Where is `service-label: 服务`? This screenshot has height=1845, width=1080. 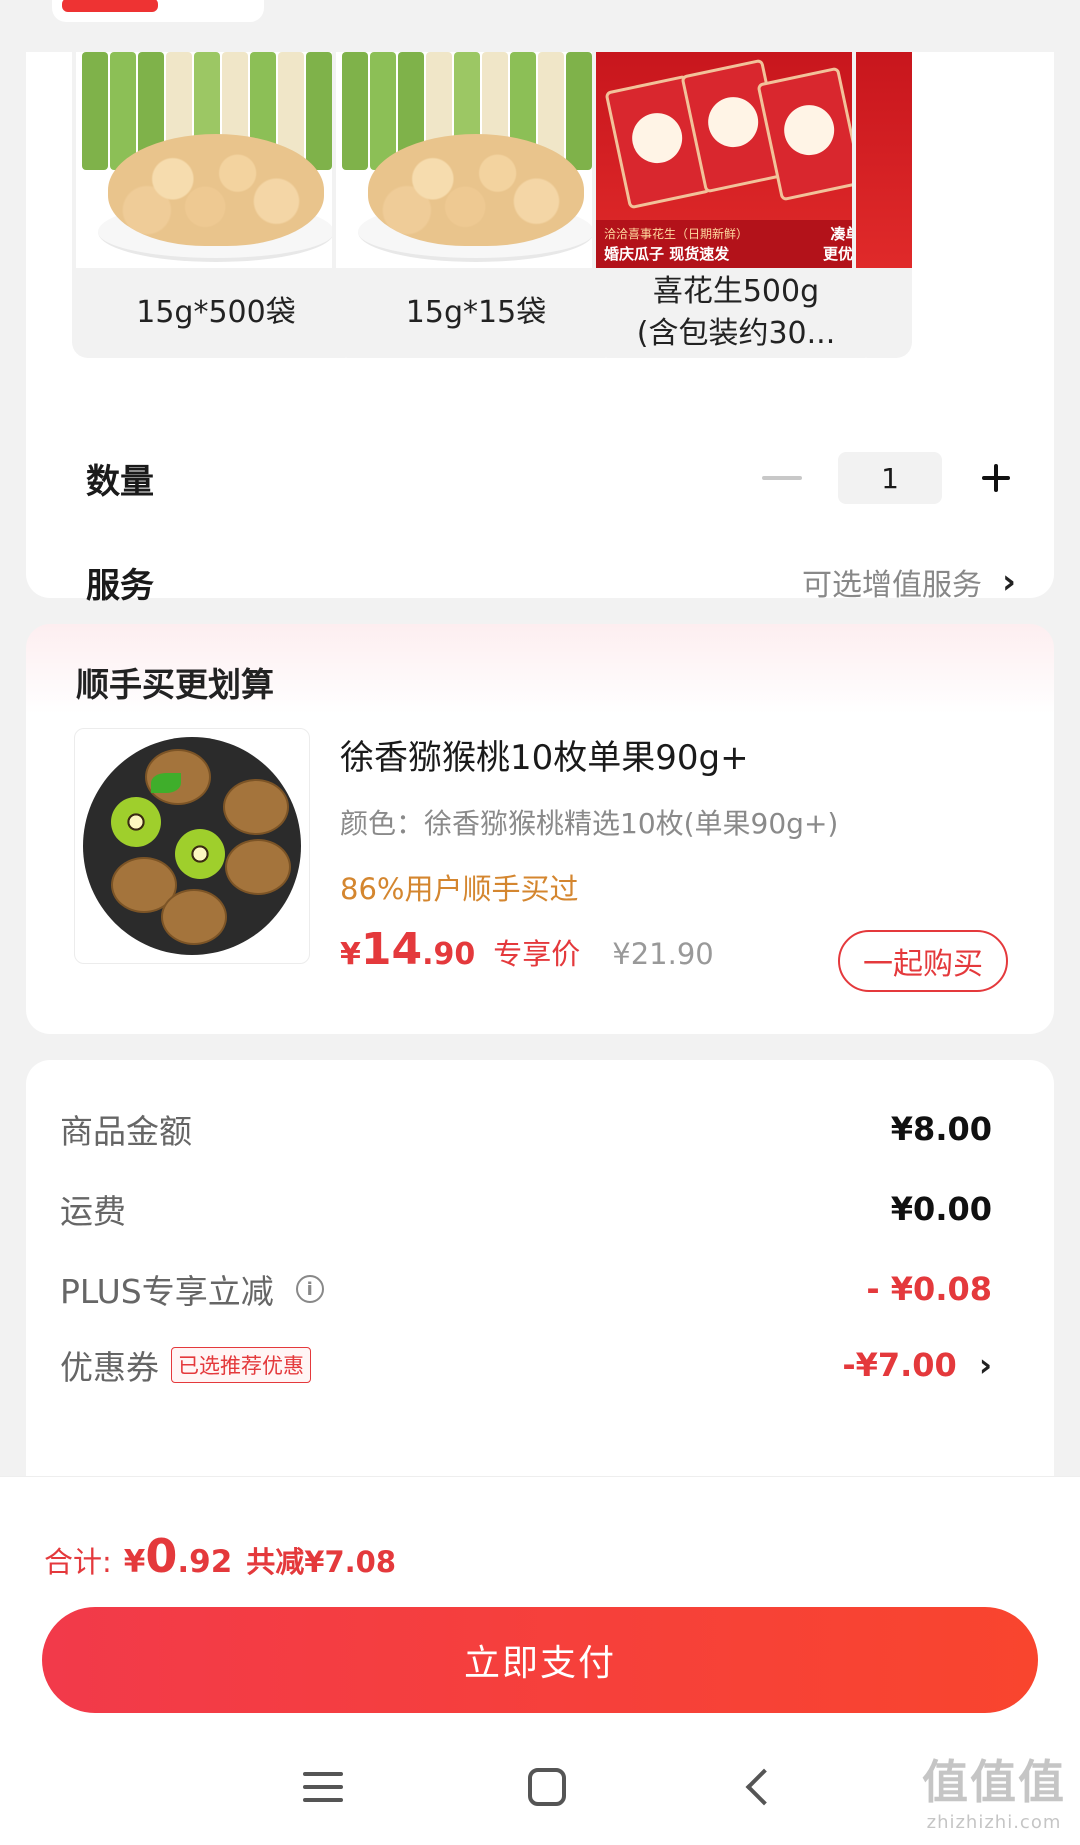
service-label: 服务 is located at coordinates (120, 585).